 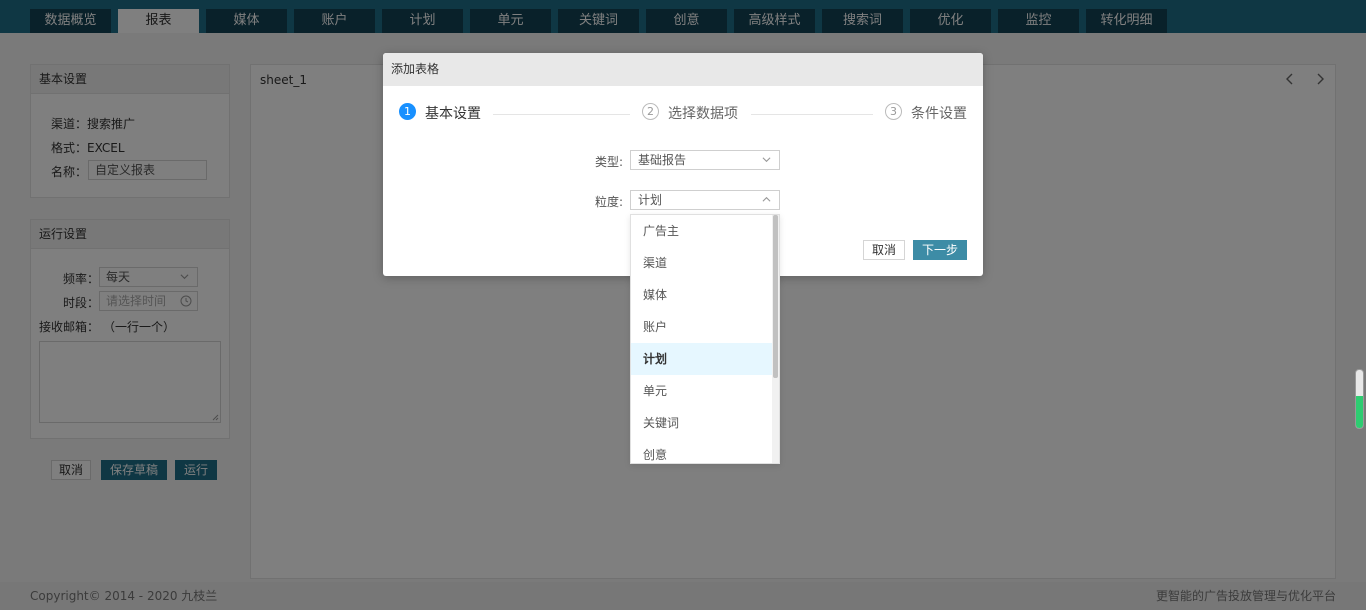 I want to click on dropdown-option-creative: 创意, so click(x=705, y=451).